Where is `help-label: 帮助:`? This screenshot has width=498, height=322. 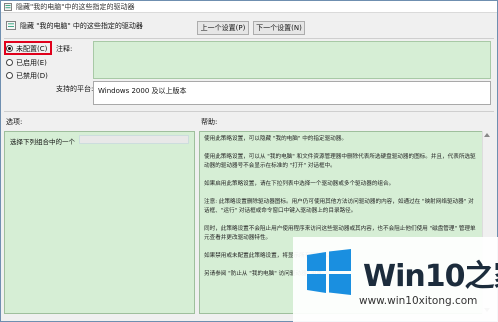 help-label: 帮助: is located at coordinates (209, 122).